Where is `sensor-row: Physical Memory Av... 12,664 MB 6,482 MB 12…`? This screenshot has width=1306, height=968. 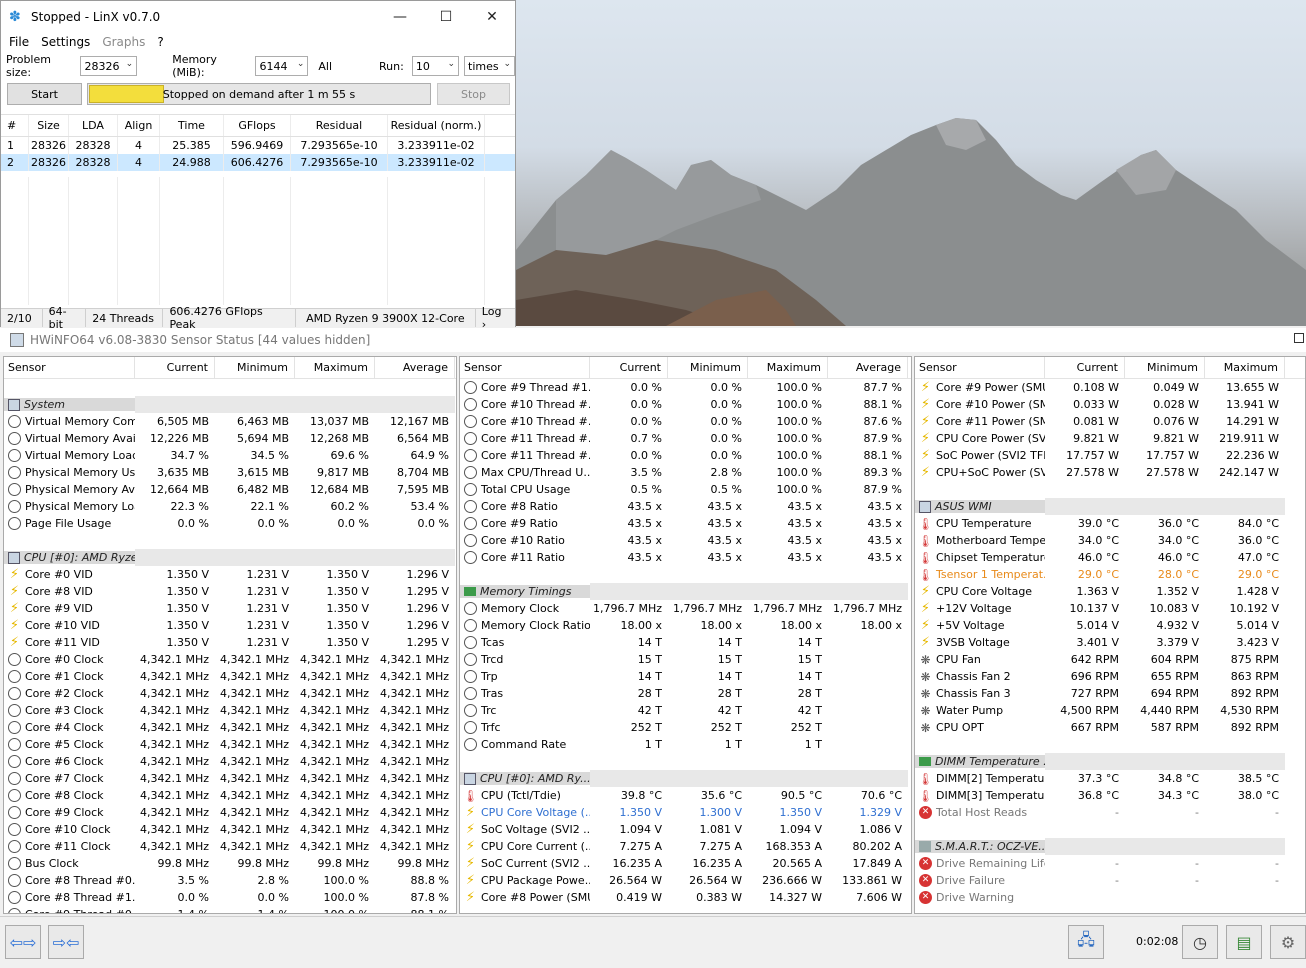
sensor-row: Physical Memory Av... 12,664 MB 6,482 MB 12… is located at coordinates (230, 489).